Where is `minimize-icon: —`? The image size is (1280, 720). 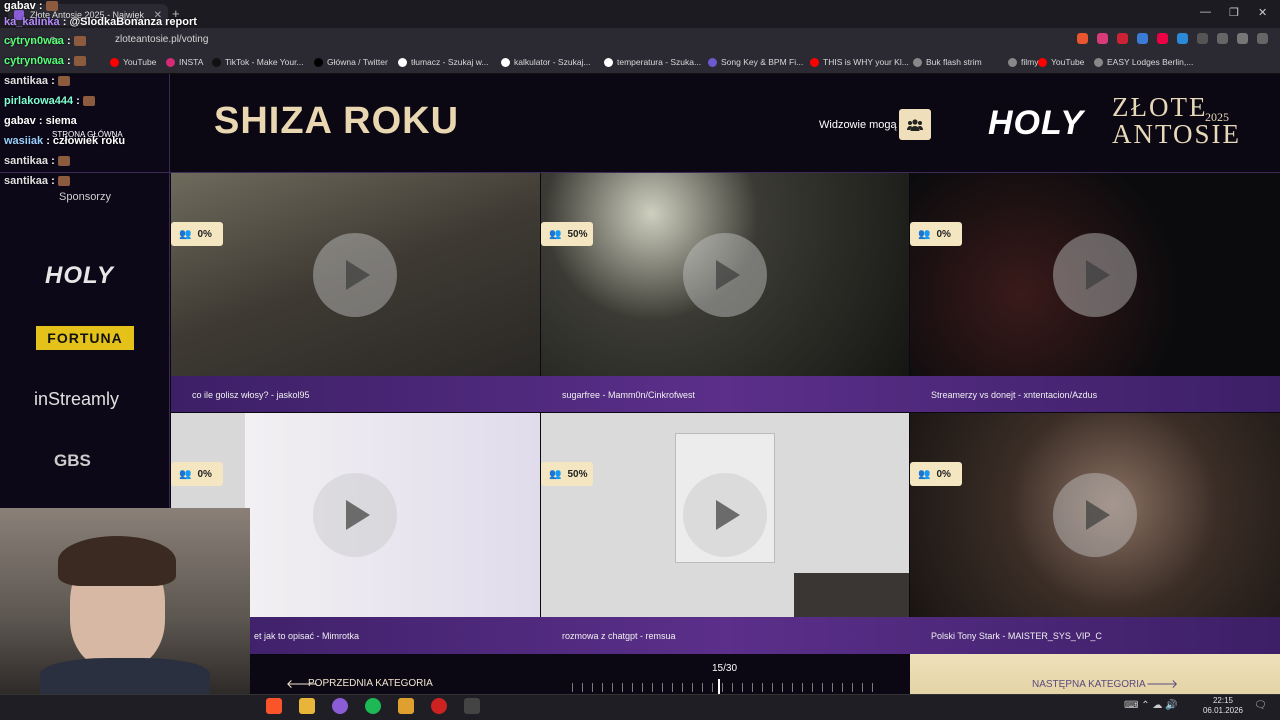 minimize-icon: — is located at coordinates (1205, 12).